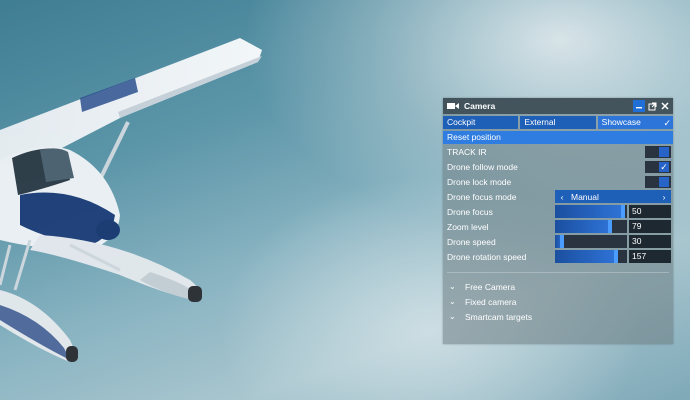  I want to click on section-fixed-camera: ⌄ Fixed camera, so click(558, 301).